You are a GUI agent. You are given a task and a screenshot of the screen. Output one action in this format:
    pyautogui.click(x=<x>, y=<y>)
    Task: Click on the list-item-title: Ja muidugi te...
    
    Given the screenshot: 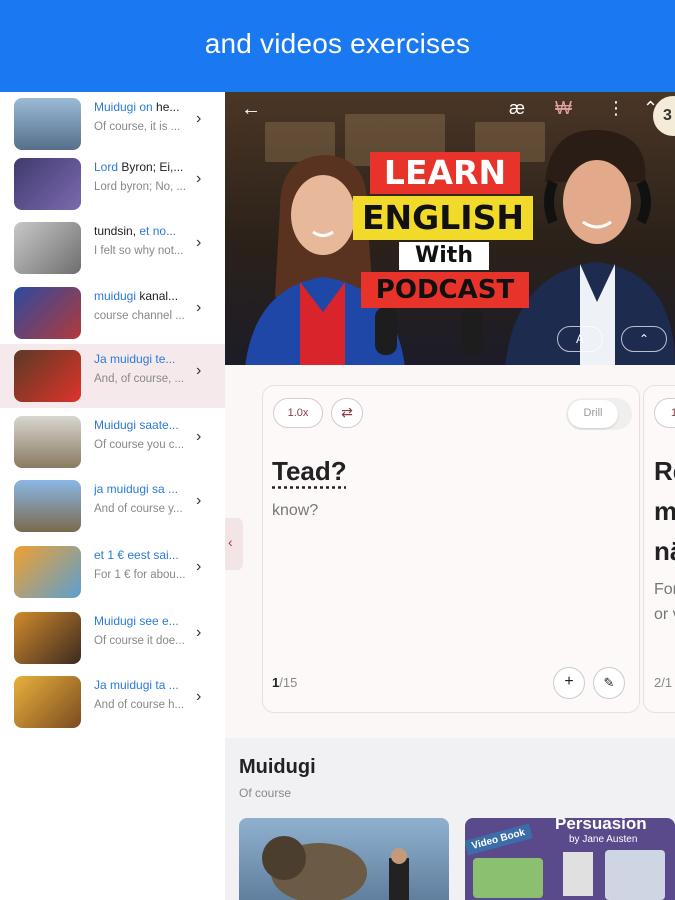 What is the action you would take?
    pyautogui.click(x=142, y=359)
    